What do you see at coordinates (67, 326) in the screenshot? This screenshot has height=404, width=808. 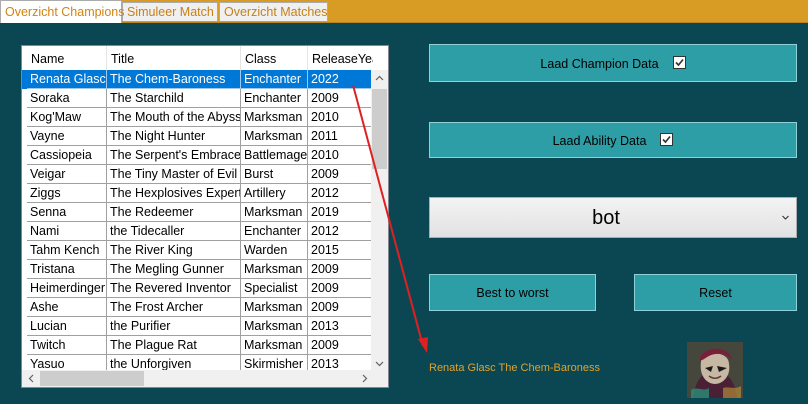 I see `cell-name: Lucian` at bounding box center [67, 326].